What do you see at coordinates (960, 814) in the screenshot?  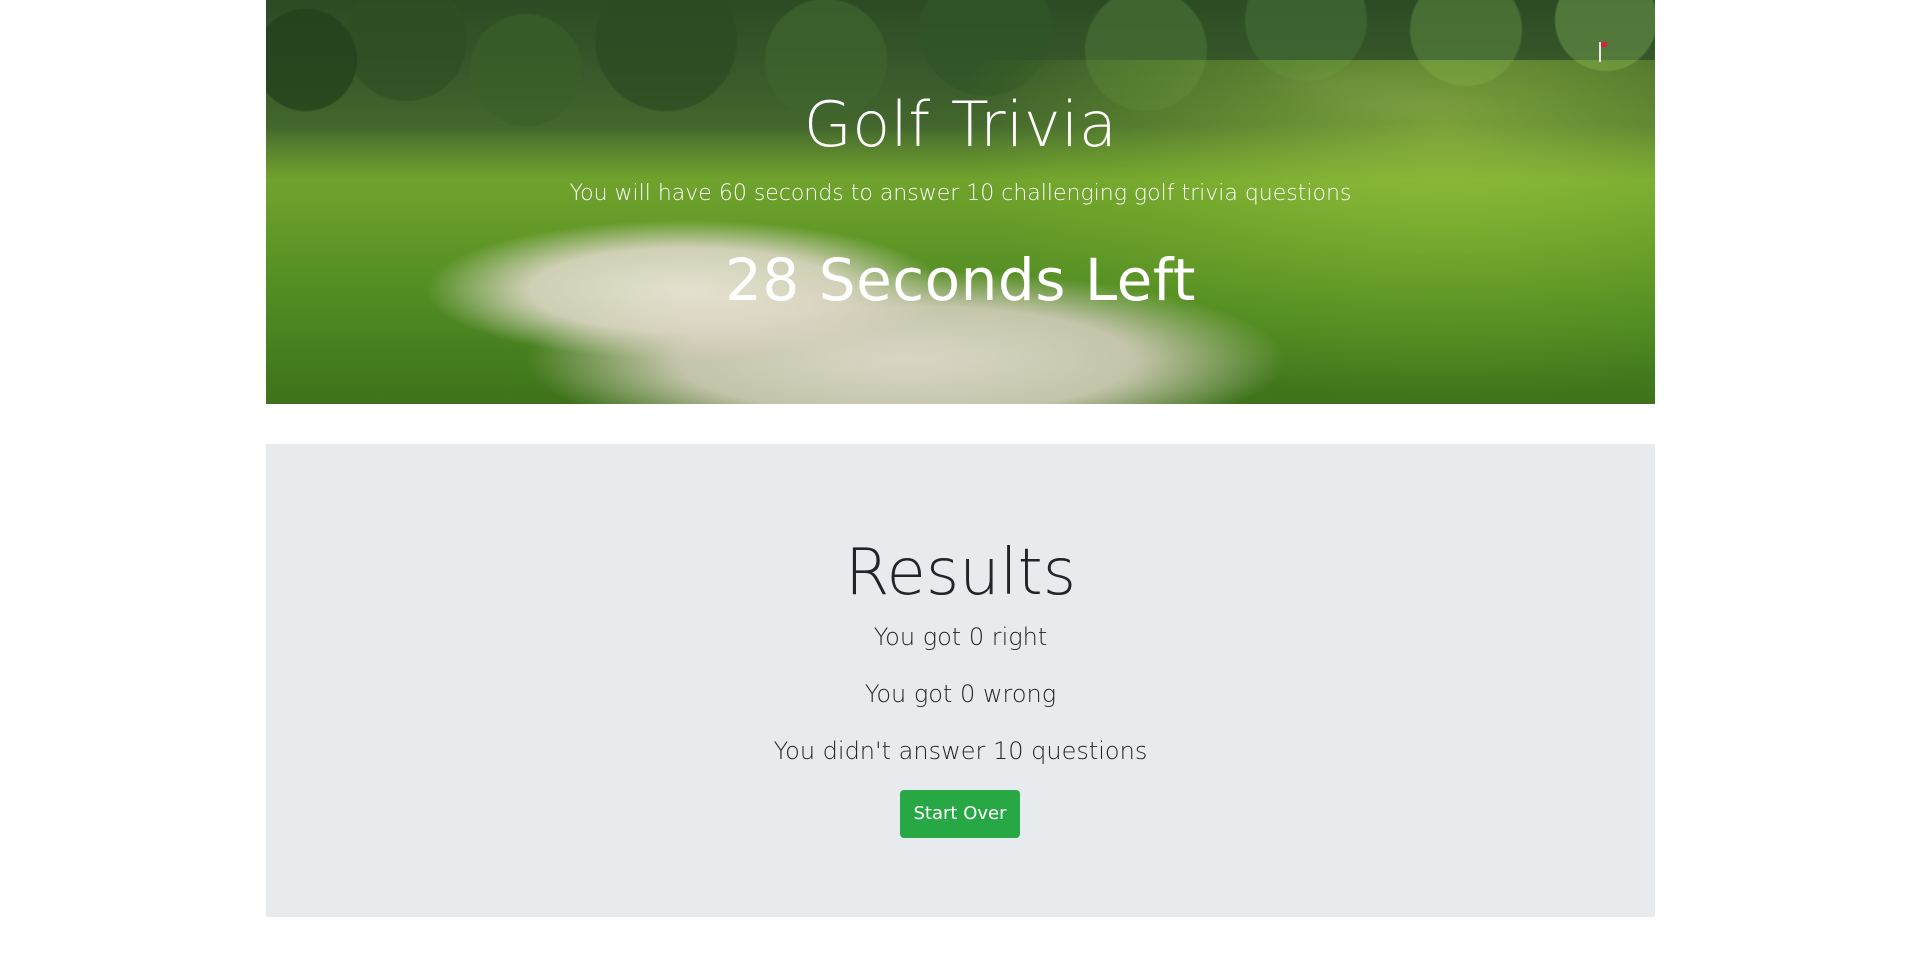 I see `start-over-button: Start Over` at bounding box center [960, 814].